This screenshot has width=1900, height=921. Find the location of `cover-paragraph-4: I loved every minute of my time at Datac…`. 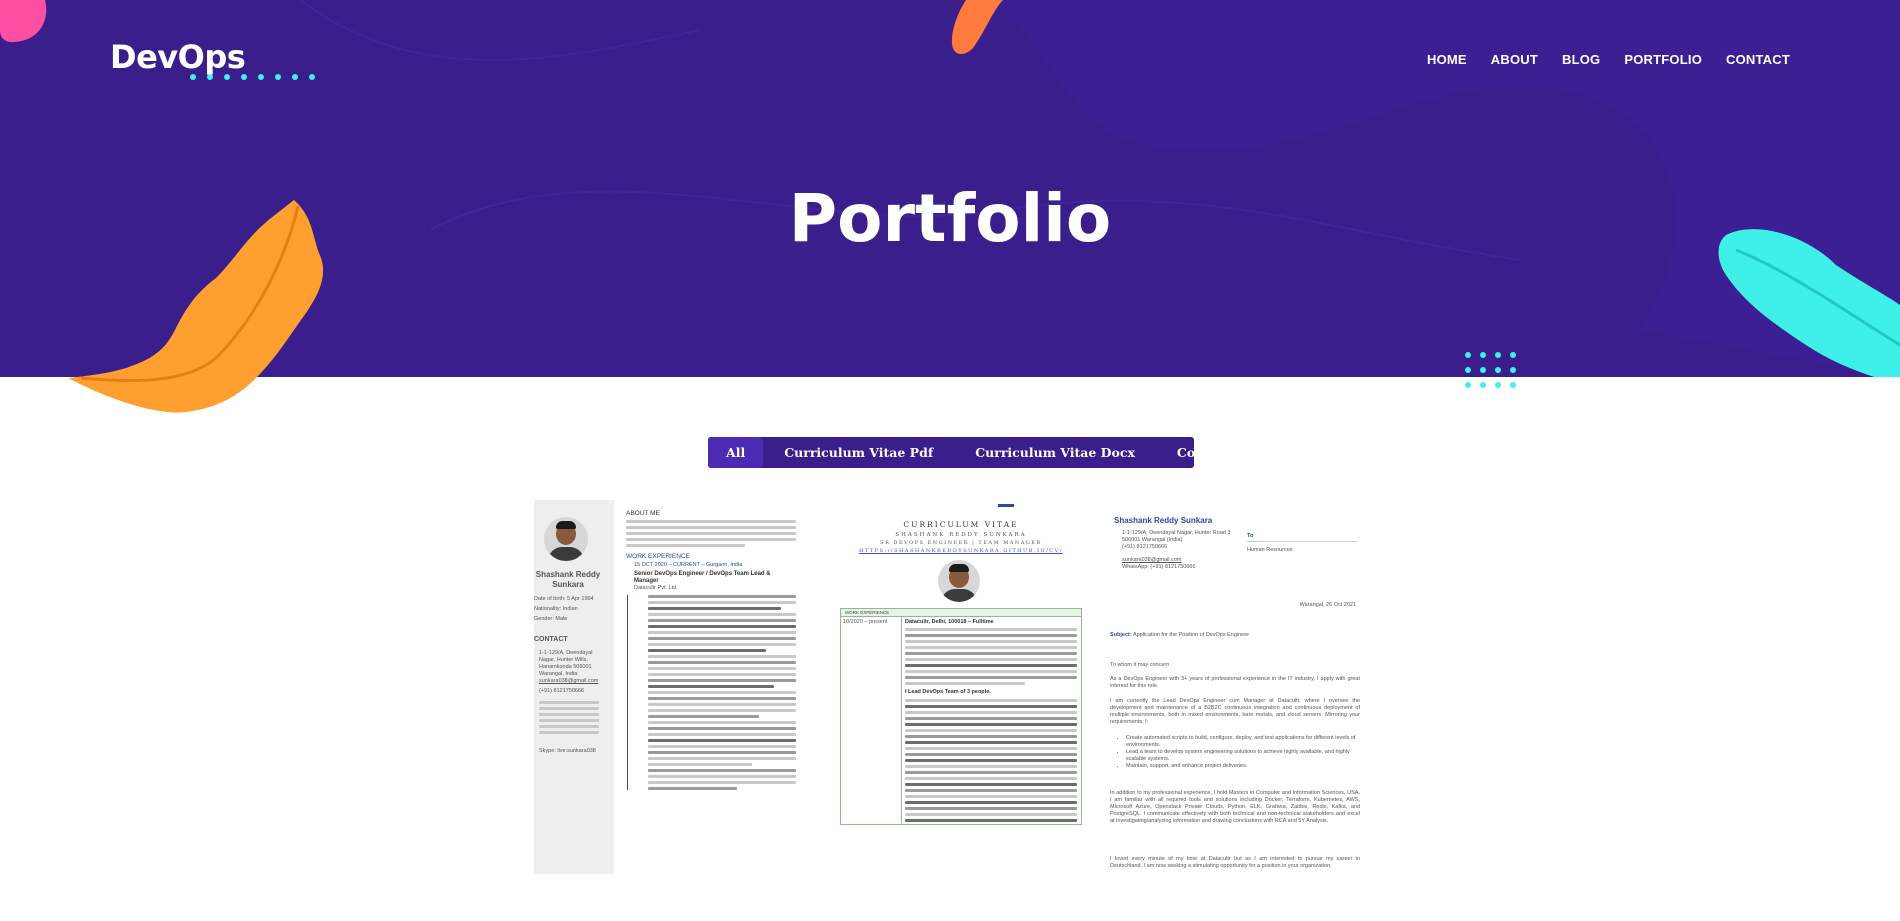

cover-paragraph-4: I loved every minute of my time at Datac… is located at coordinates (1235, 862).